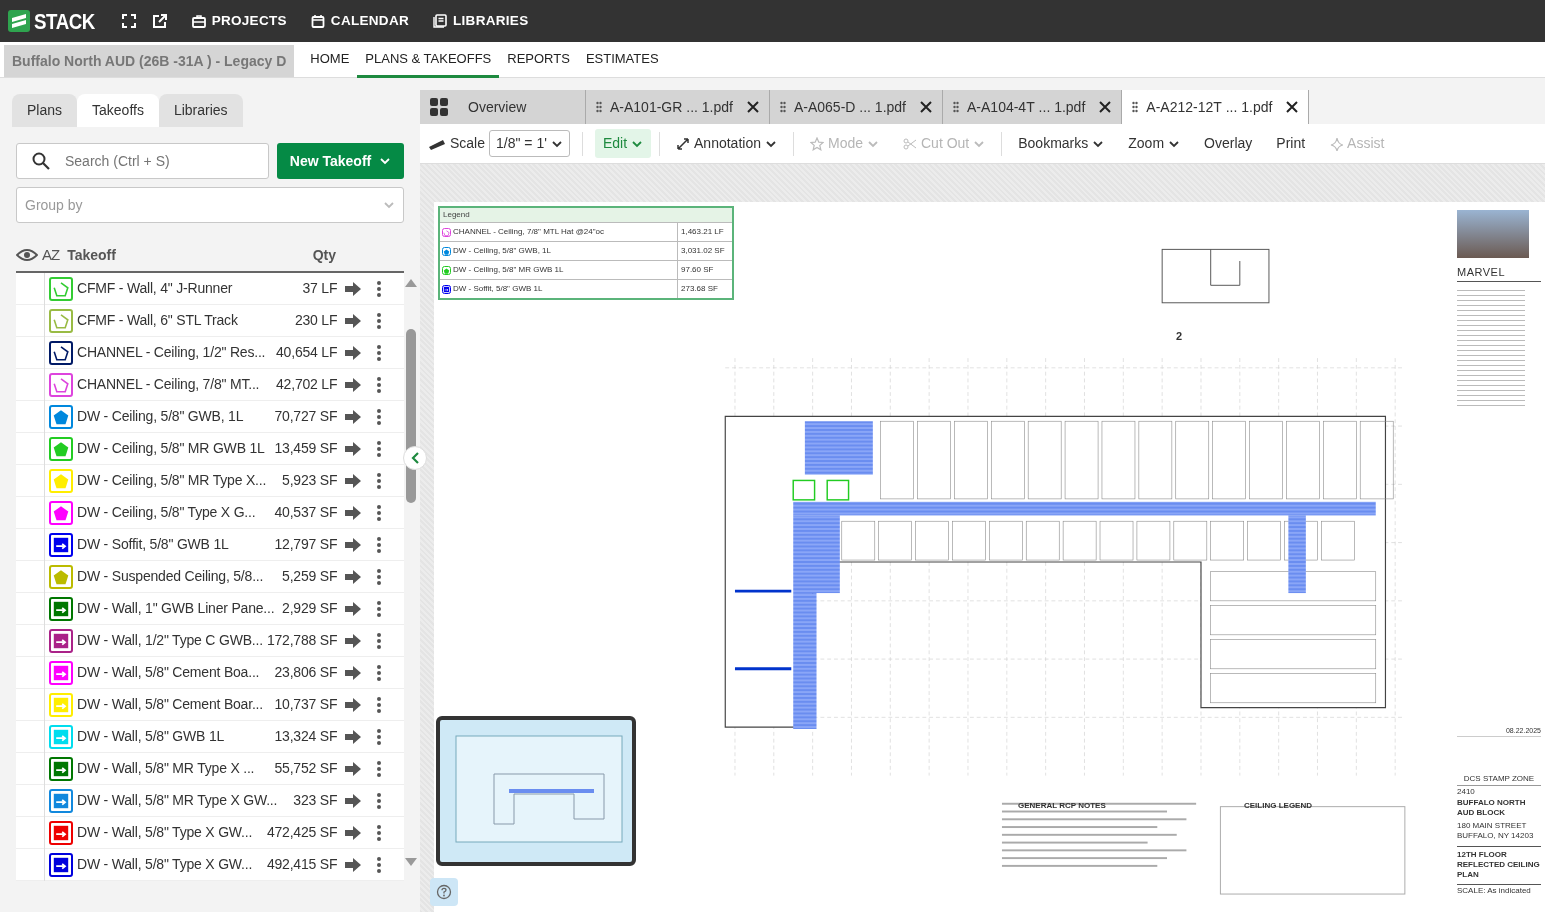 Image resolution: width=1545 pixels, height=912 pixels. Describe the element at coordinates (45, 110) in the screenshot. I see `panel-tab: Plans` at that location.